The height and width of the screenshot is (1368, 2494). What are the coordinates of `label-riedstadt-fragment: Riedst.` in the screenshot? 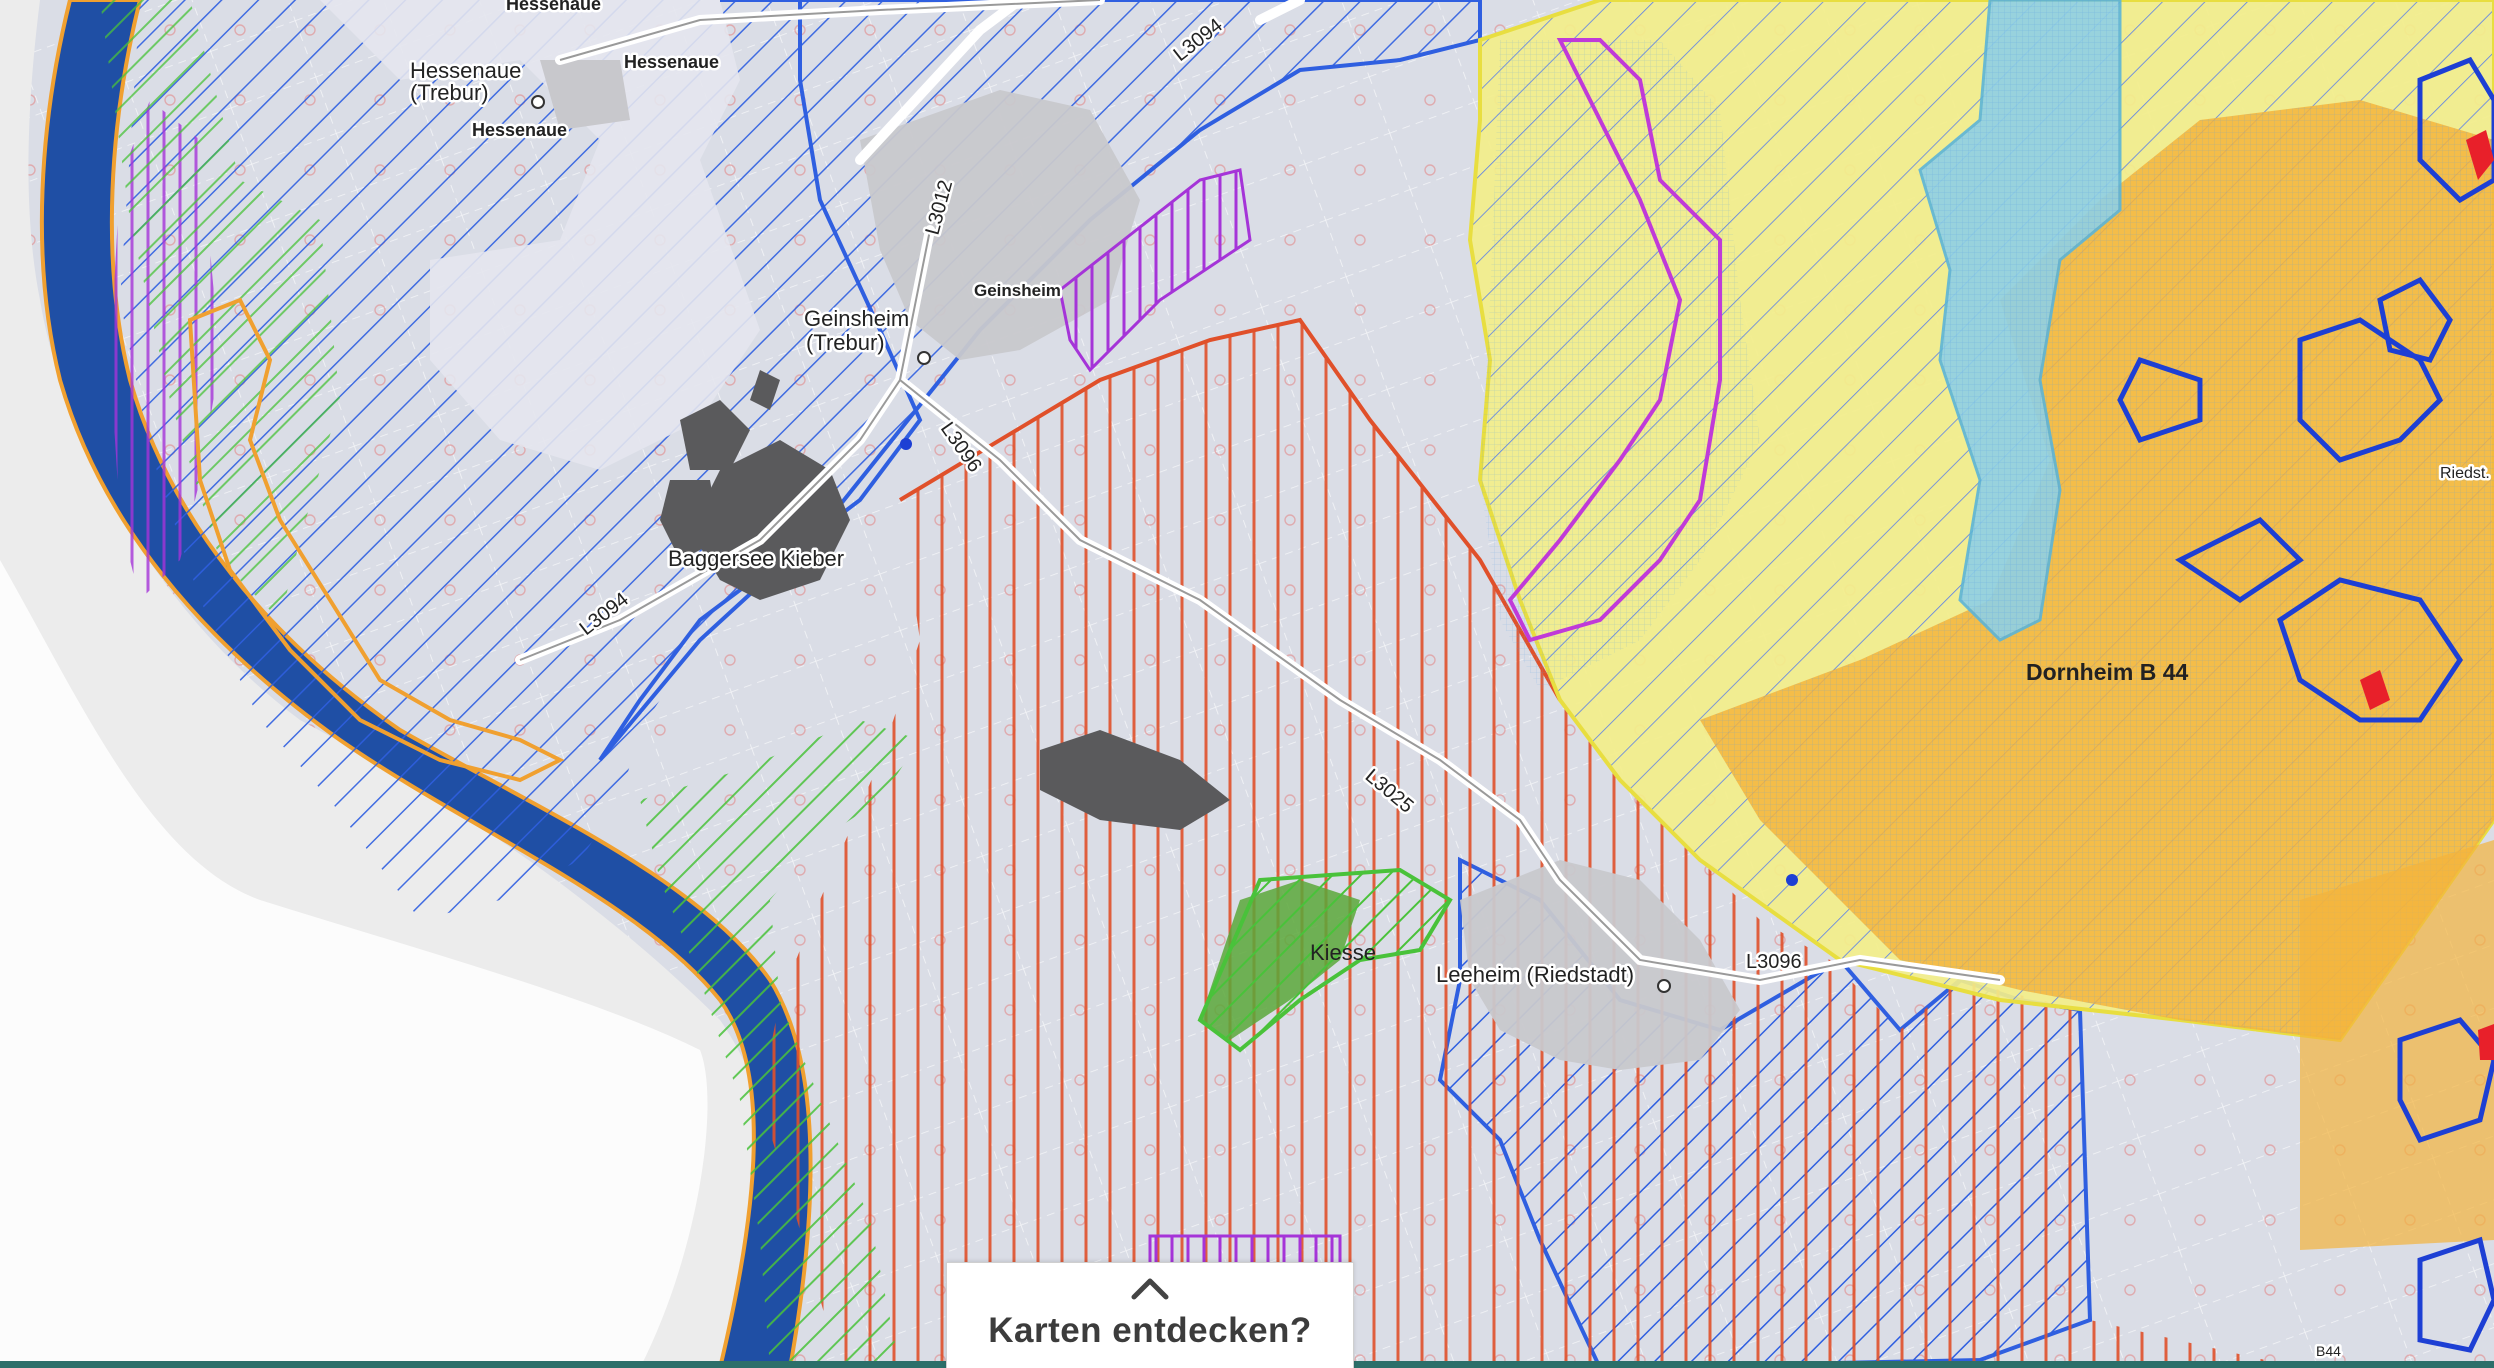 It's located at (2465, 473).